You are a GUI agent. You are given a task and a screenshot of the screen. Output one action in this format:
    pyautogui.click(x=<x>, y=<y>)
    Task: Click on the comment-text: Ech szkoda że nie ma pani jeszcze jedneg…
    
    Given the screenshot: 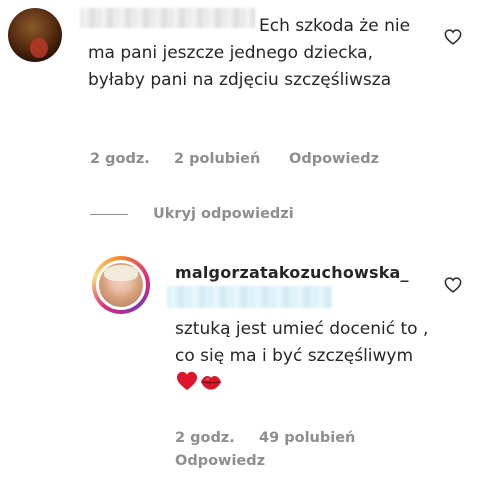 What is the action you would take?
    pyautogui.click(x=249, y=53)
    